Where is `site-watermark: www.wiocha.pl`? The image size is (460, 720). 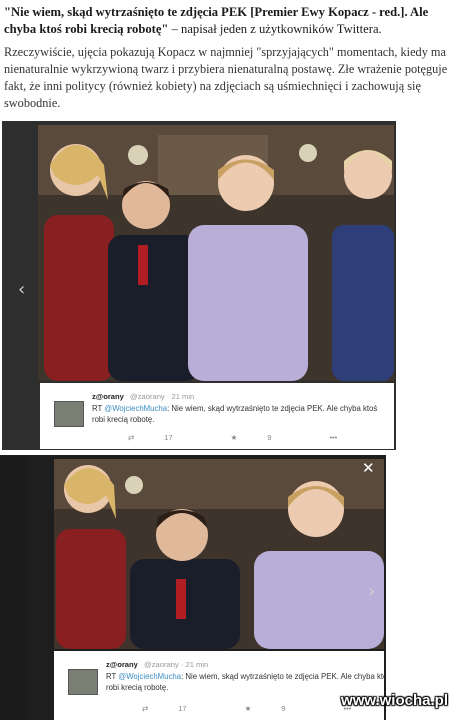 site-watermark: www.wiocha.pl is located at coordinates (394, 700).